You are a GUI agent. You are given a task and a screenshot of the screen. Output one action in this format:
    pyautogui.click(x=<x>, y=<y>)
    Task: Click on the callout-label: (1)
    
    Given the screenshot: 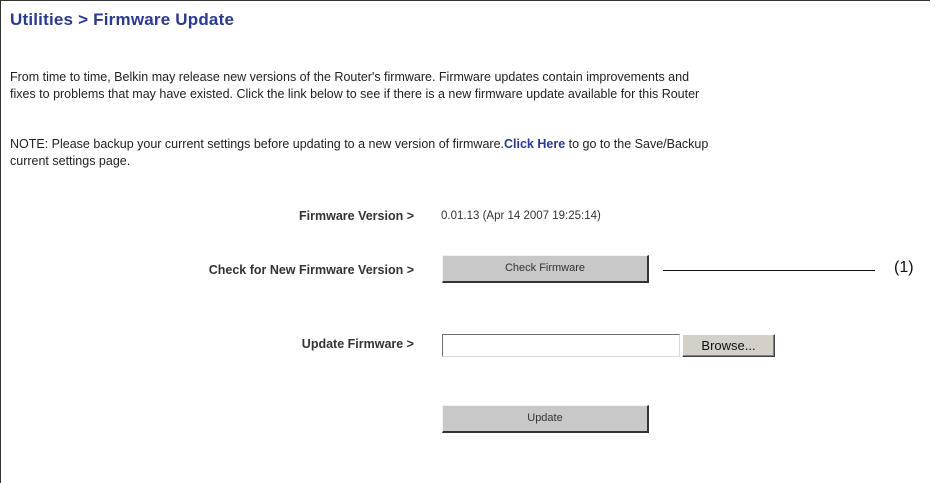 What is the action you would take?
    pyautogui.click(x=904, y=267)
    